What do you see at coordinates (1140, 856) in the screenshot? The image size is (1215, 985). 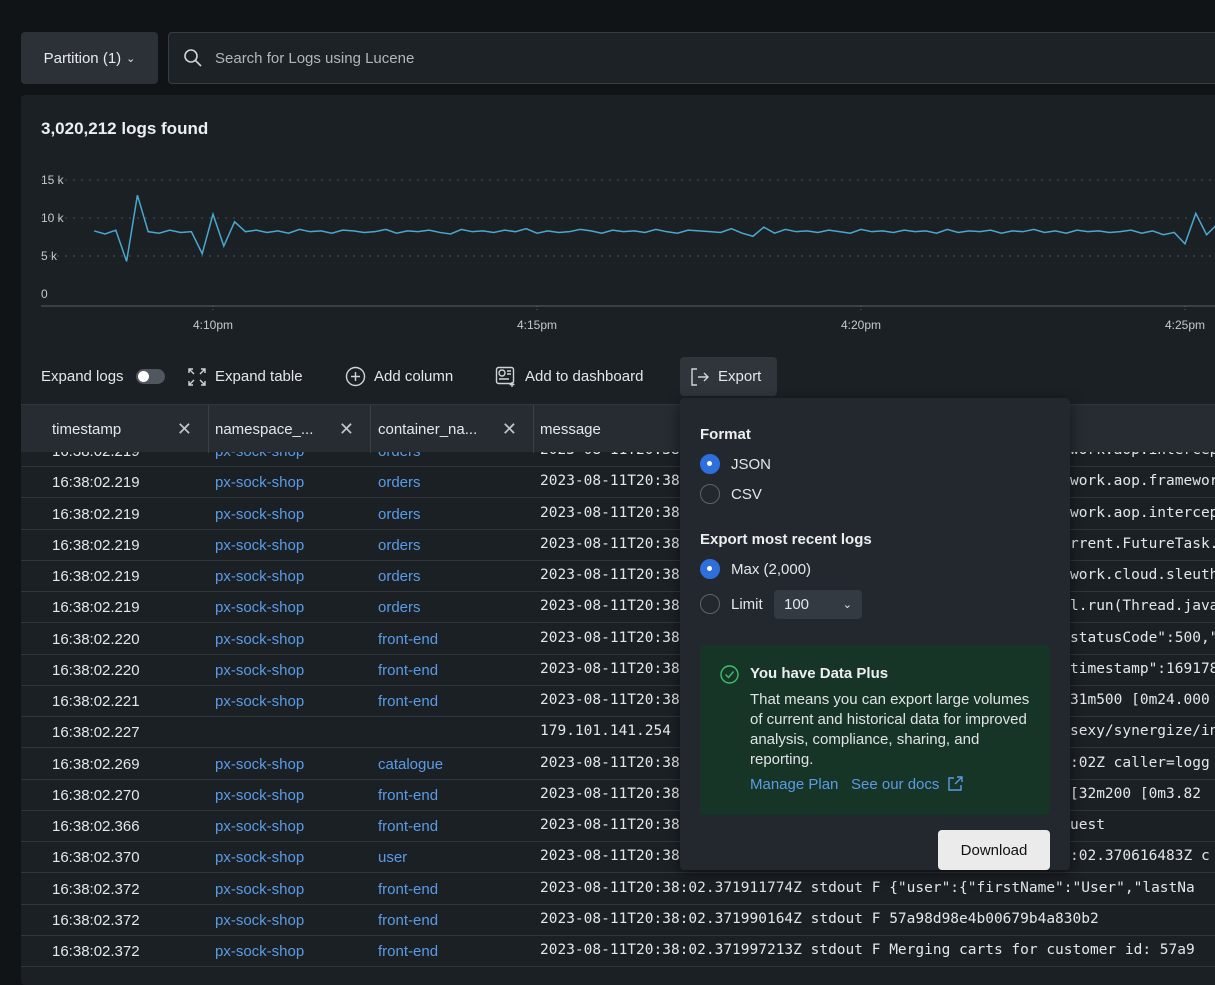 I see `message-cell-overflow: :02.370616483Z c` at bounding box center [1140, 856].